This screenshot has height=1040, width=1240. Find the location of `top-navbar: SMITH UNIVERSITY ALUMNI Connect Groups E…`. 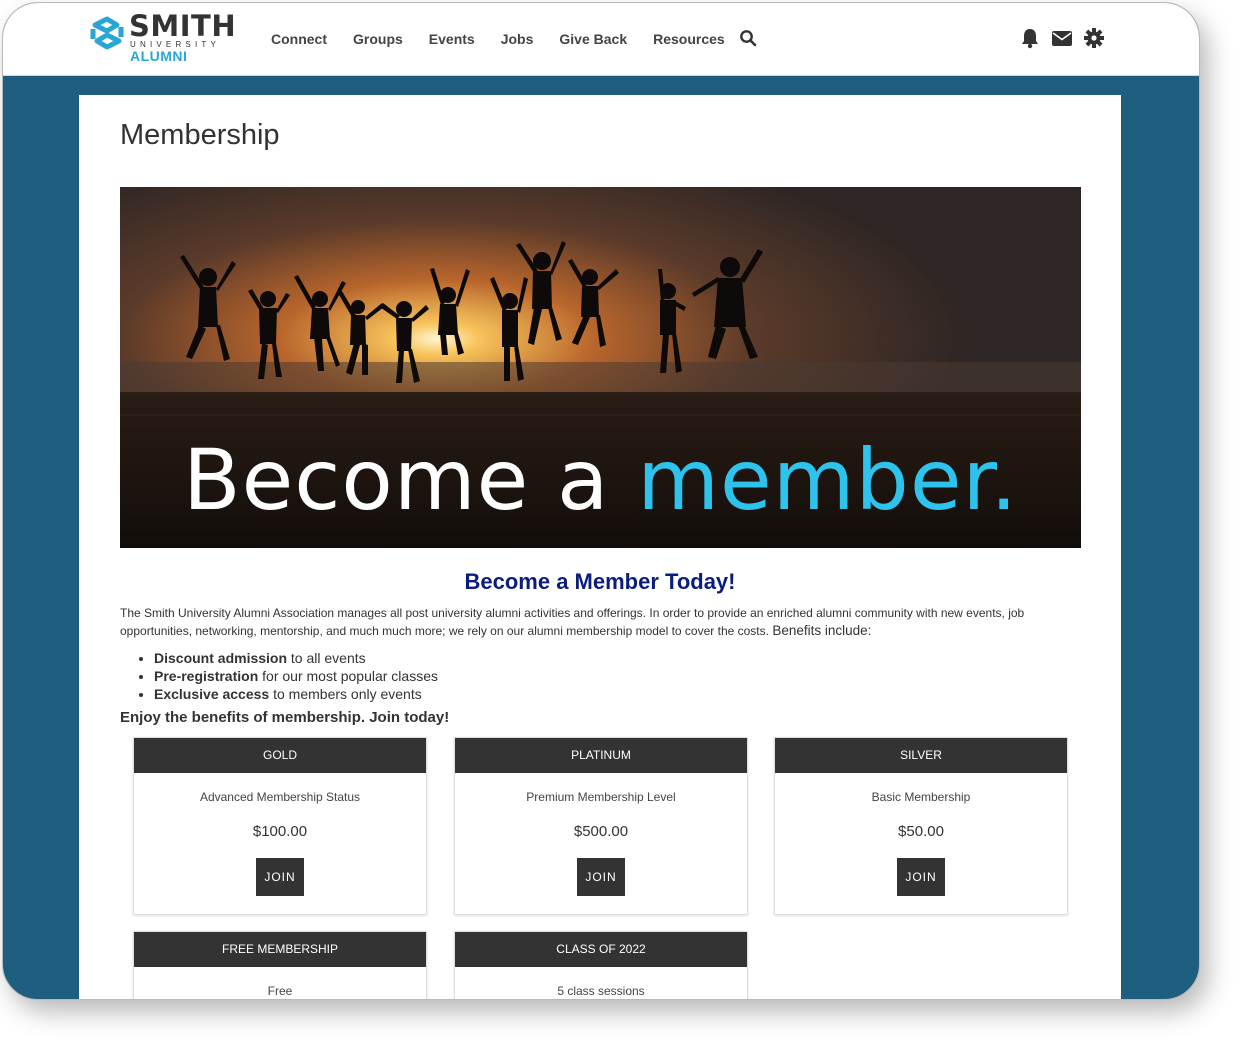

top-navbar: SMITH UNIVERSITY ALUMNI Connect Groups E… is located at coordinates (601, 39).